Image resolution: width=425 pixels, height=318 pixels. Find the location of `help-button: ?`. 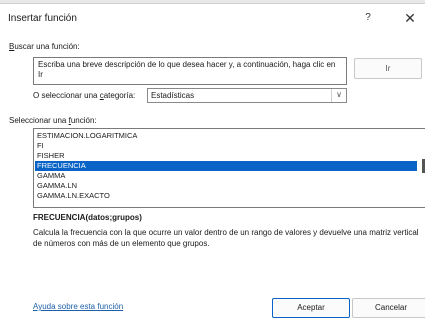

help-button: ? is located at coordinates (368, 18).